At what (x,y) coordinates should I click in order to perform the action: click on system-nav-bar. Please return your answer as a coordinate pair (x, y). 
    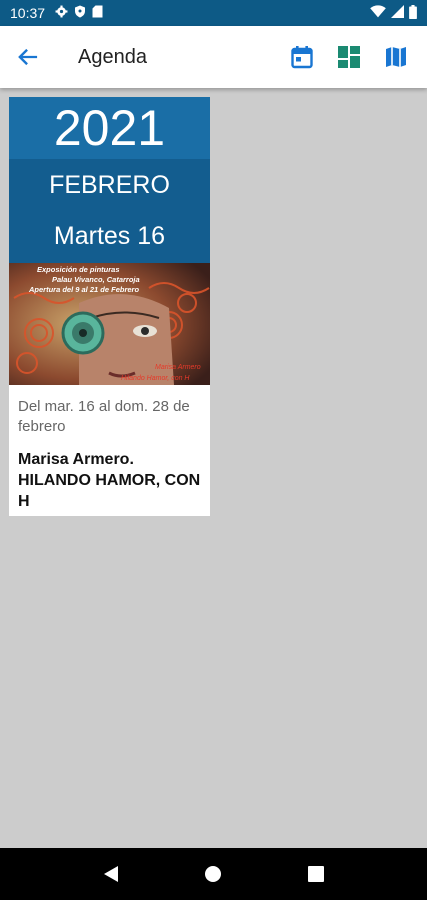
    Looking at the image, I should click on (213, 874).